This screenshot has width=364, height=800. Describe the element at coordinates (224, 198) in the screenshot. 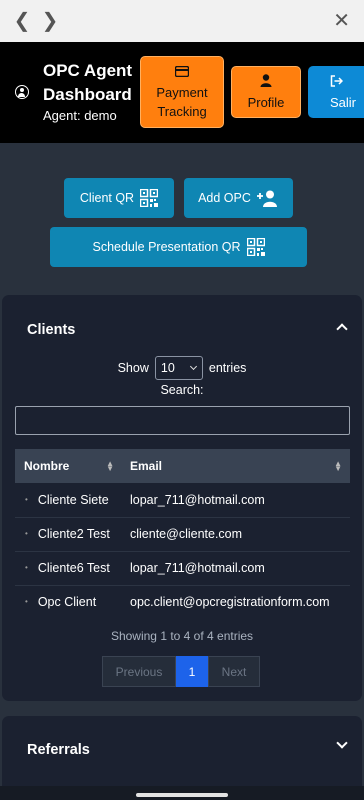

I see `add-opc-label: Add OPC` at that location.